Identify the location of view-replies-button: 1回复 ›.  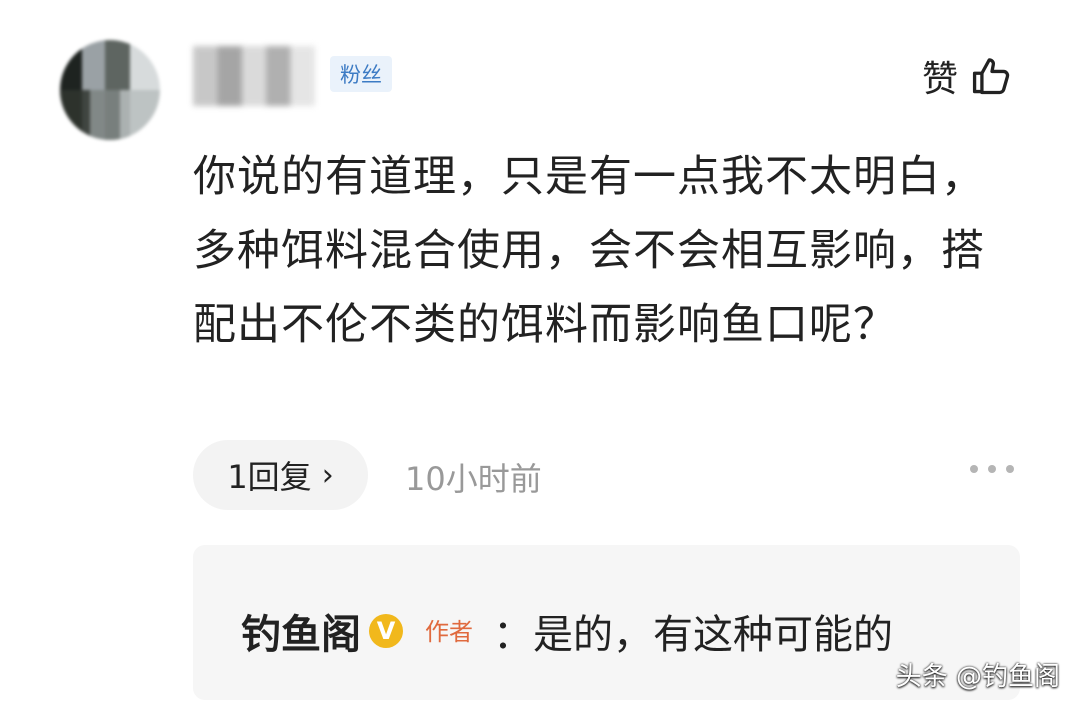
(280, 475).